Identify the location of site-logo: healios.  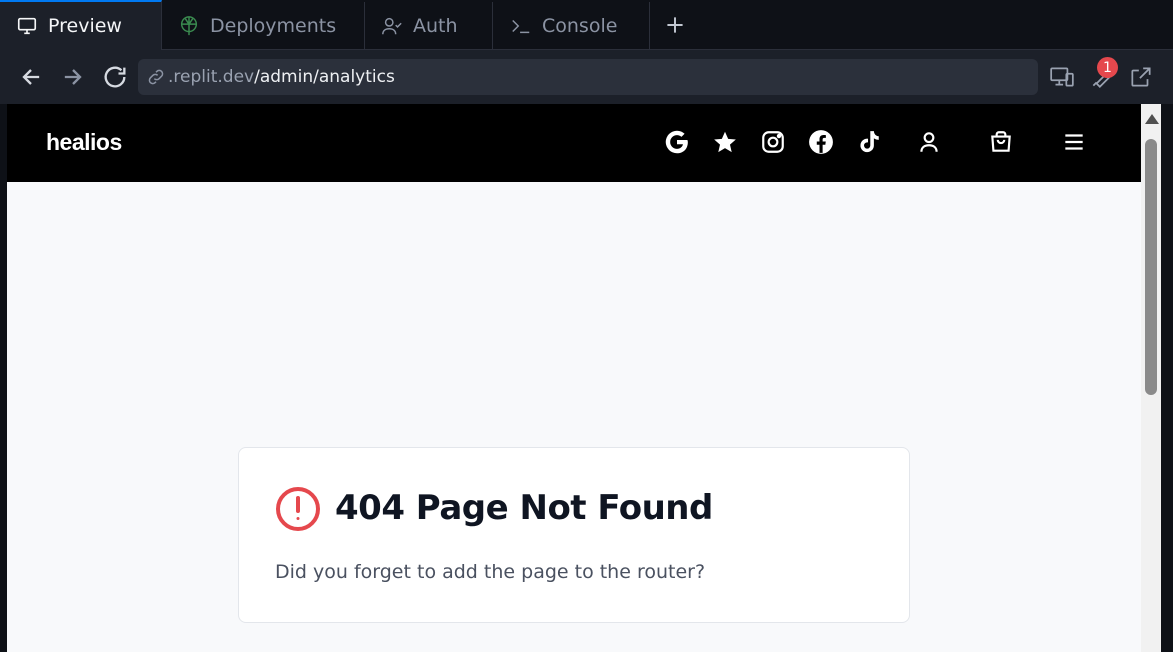
(84, 142).